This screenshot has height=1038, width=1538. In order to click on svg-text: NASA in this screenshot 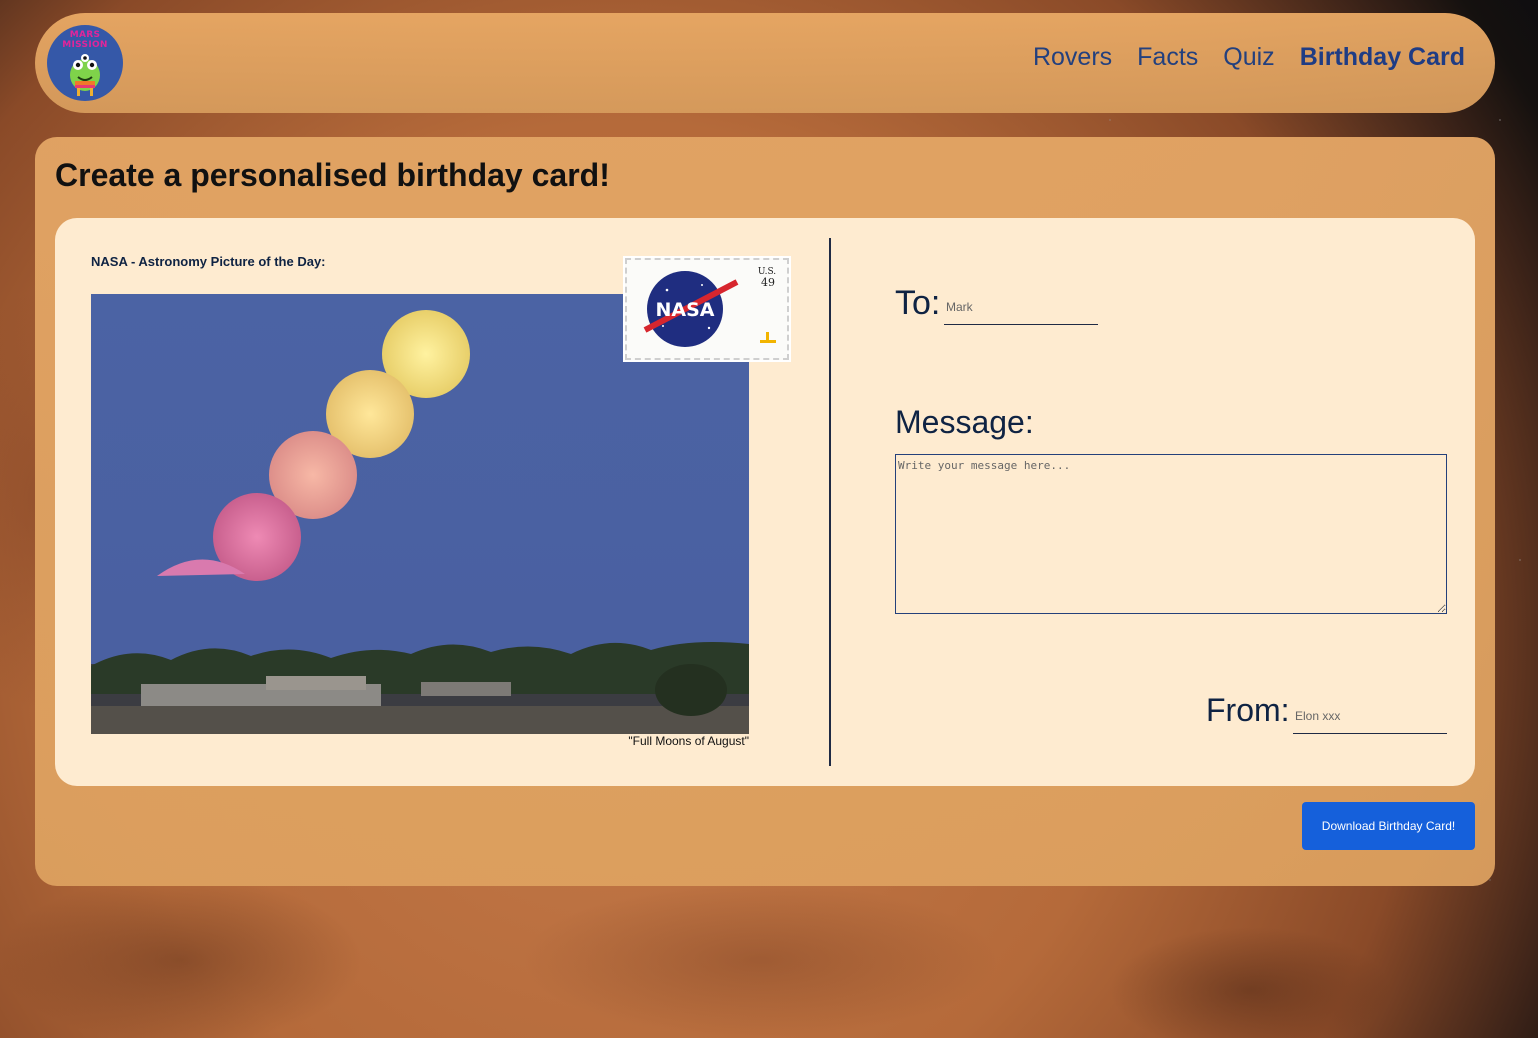, I will do `click(685, 310)`.